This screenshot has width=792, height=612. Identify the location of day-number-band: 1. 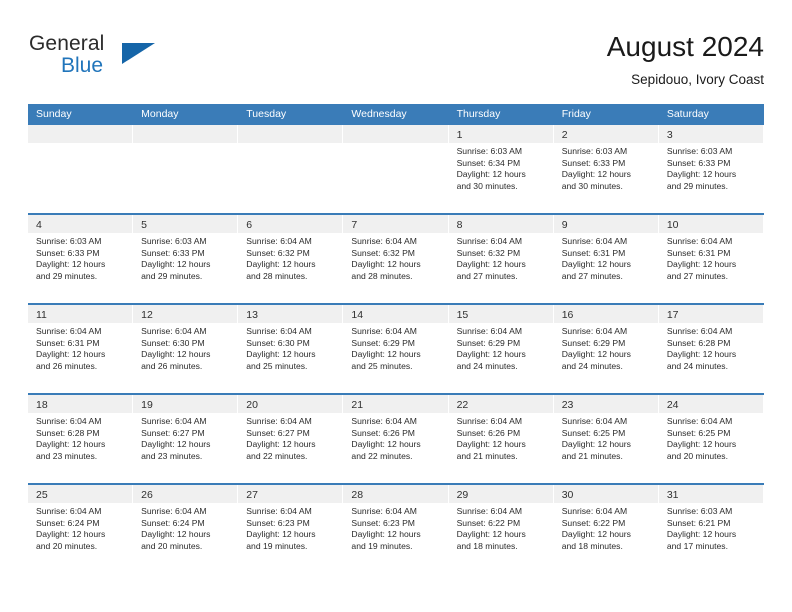
(500, 134).